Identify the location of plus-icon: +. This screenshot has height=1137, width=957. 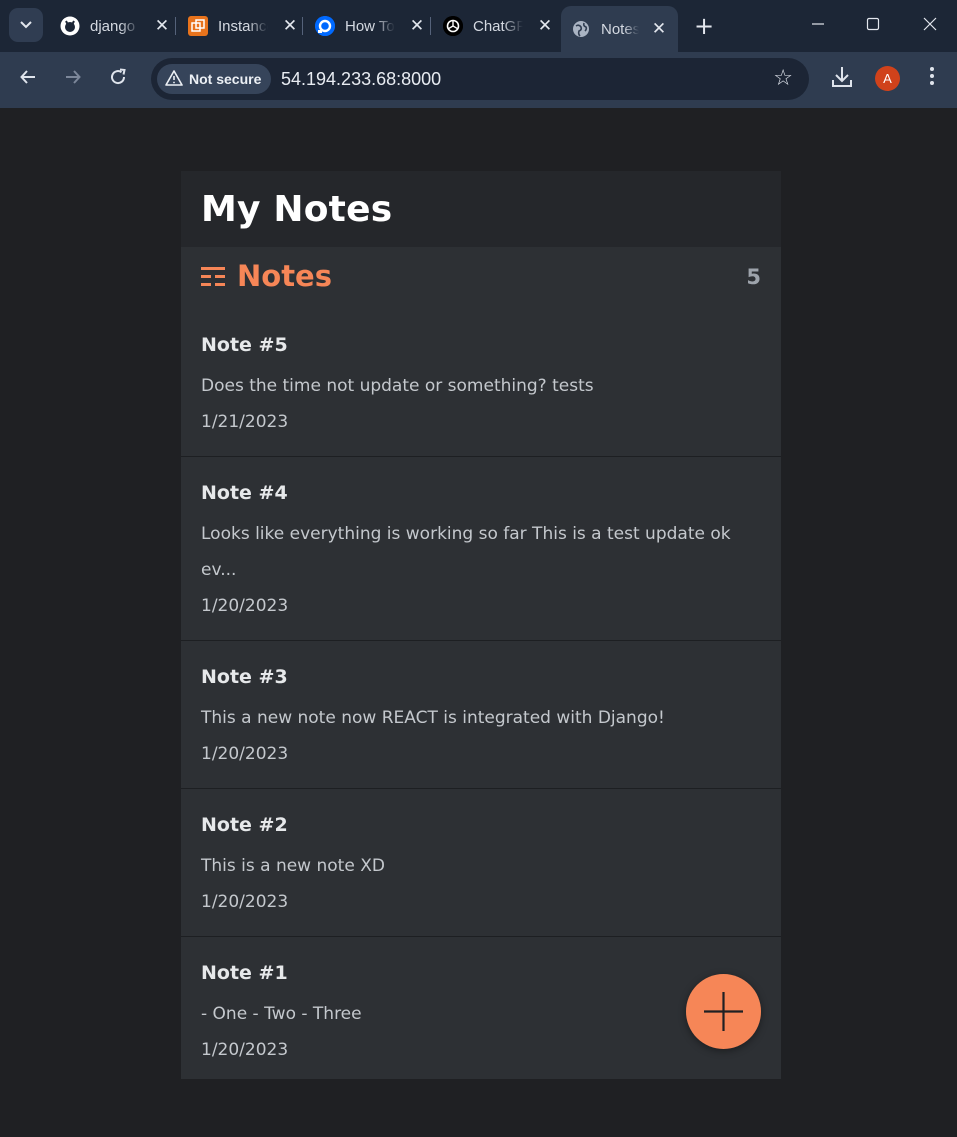
(704, 26).